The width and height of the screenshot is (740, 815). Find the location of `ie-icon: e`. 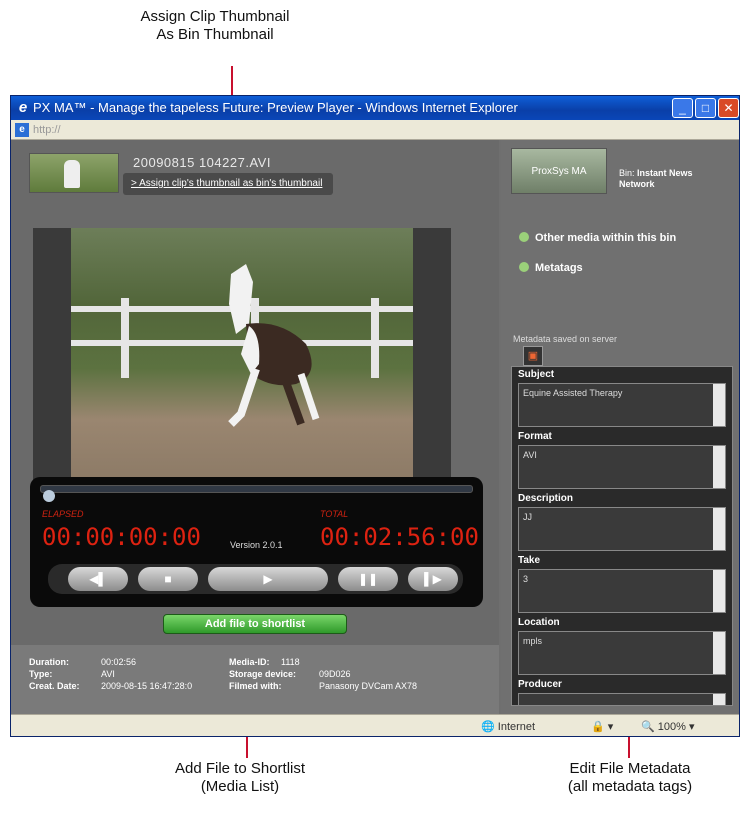

ie-icon: e is located at coordinates (23, 107).